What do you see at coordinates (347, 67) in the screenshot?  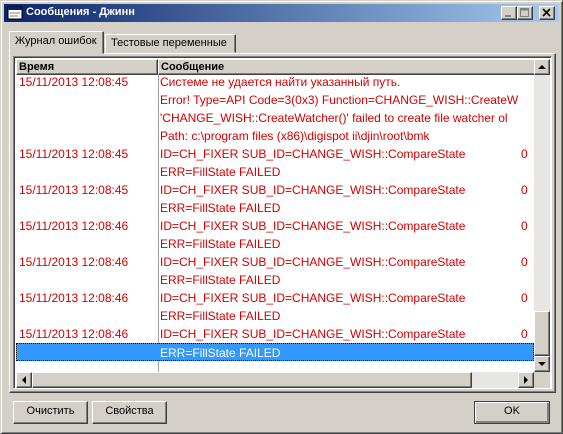 I see `column-header-message: Сообщение` at bounding box center [347, 67].